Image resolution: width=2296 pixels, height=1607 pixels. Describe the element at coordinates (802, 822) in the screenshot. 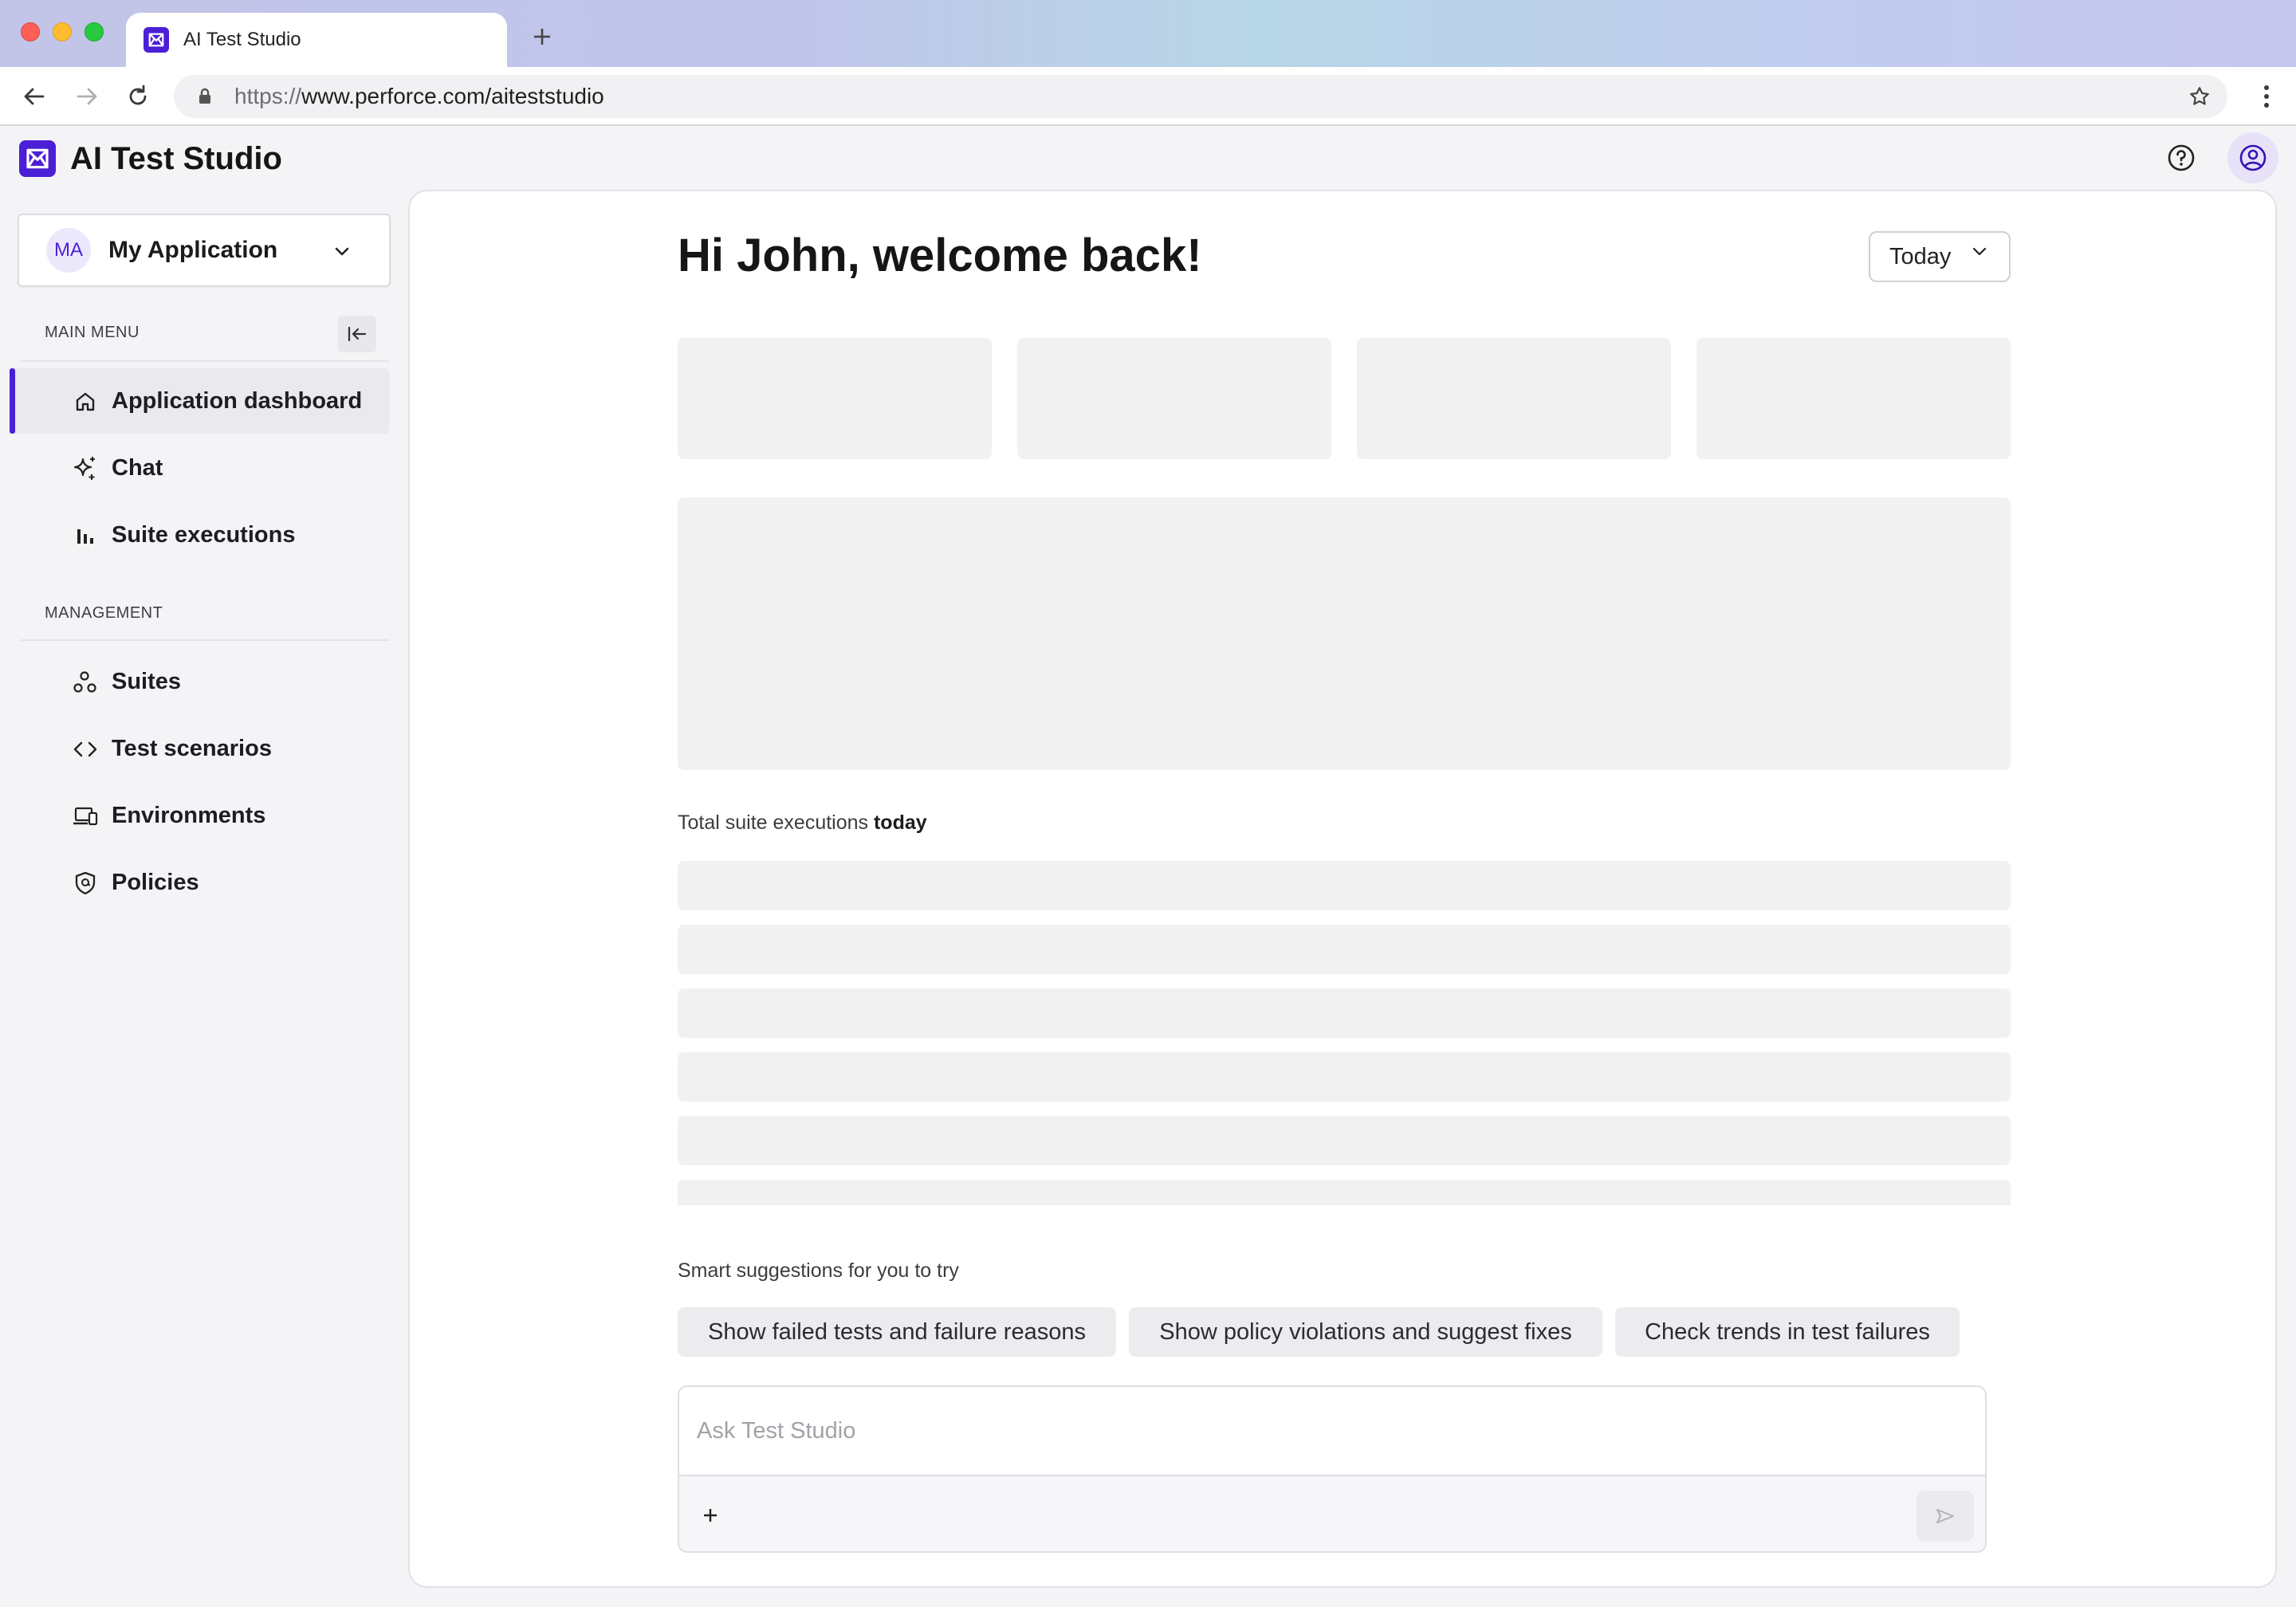

I see `executions-caption: Total suite executions today` at that location.